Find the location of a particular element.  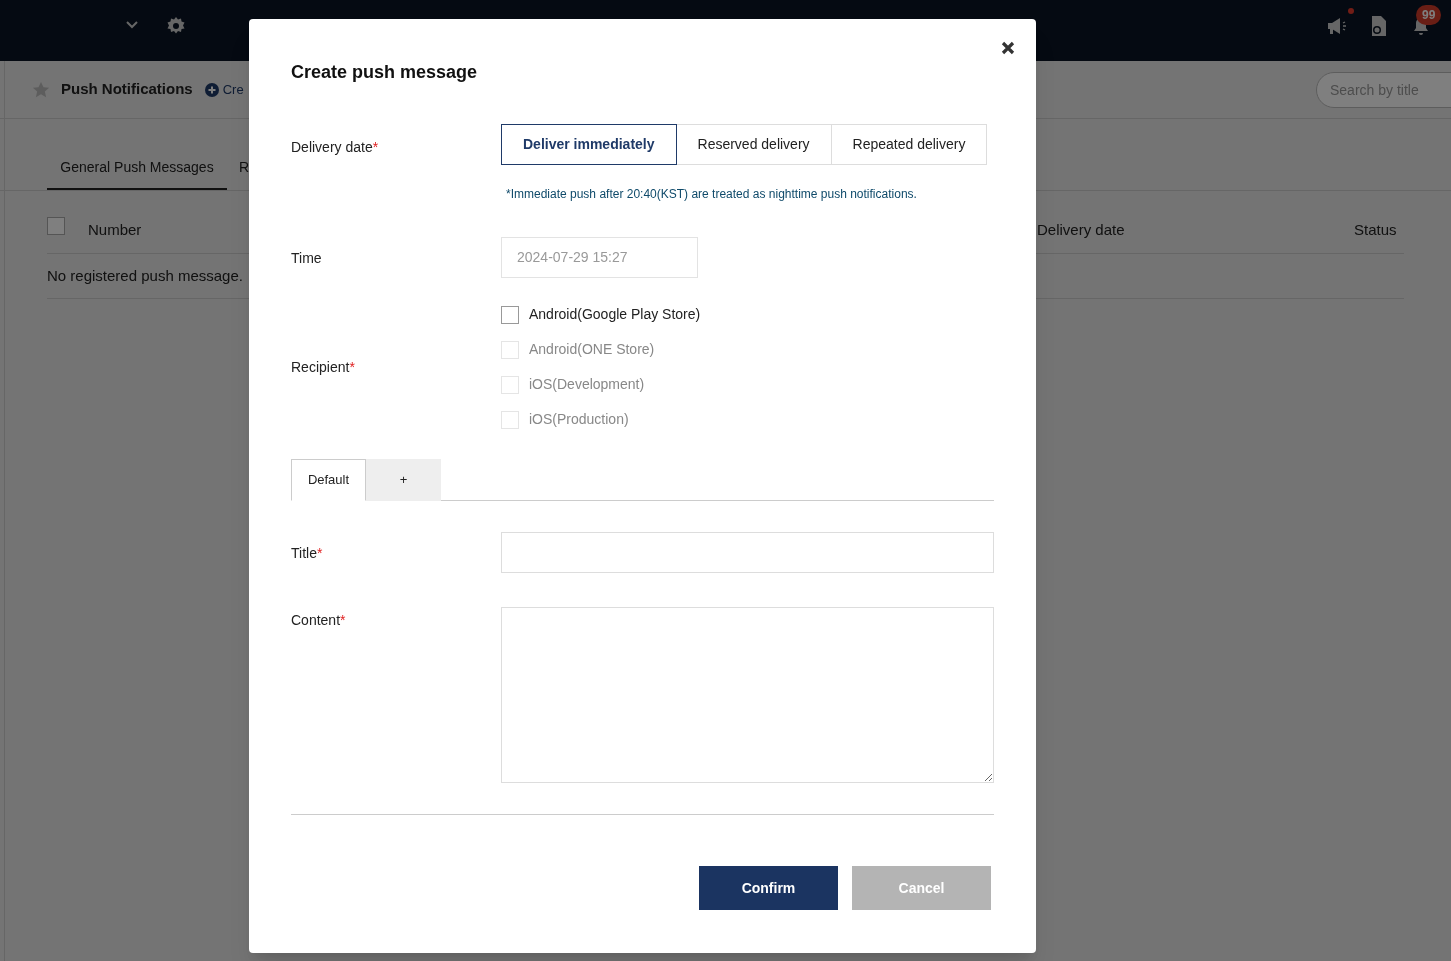

field-label: Delivery date* is located at coordinates (335, 147).